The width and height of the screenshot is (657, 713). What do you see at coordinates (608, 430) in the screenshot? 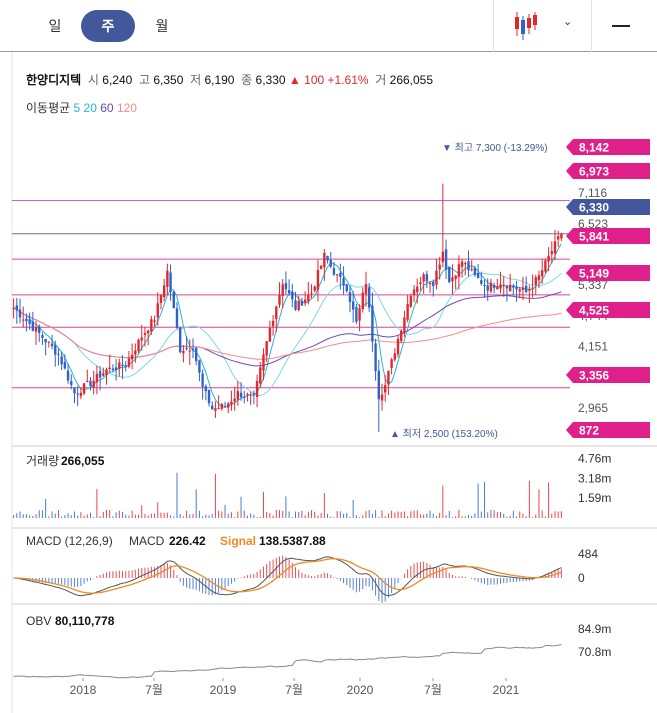
I see `price-level-tag: 872` at bounding box center [608, 430].